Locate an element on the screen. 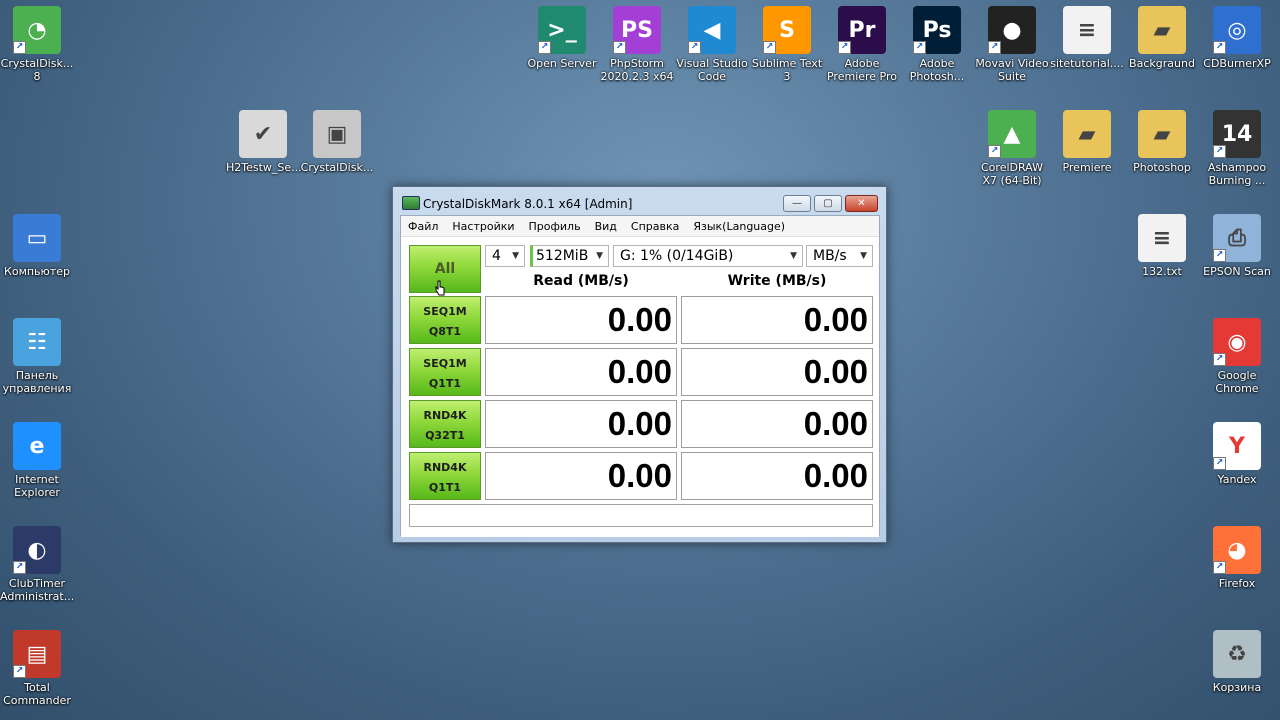 This screenshot has height=720, width=1280. test-params: Q8T1 is located at coordinates (445, 331).